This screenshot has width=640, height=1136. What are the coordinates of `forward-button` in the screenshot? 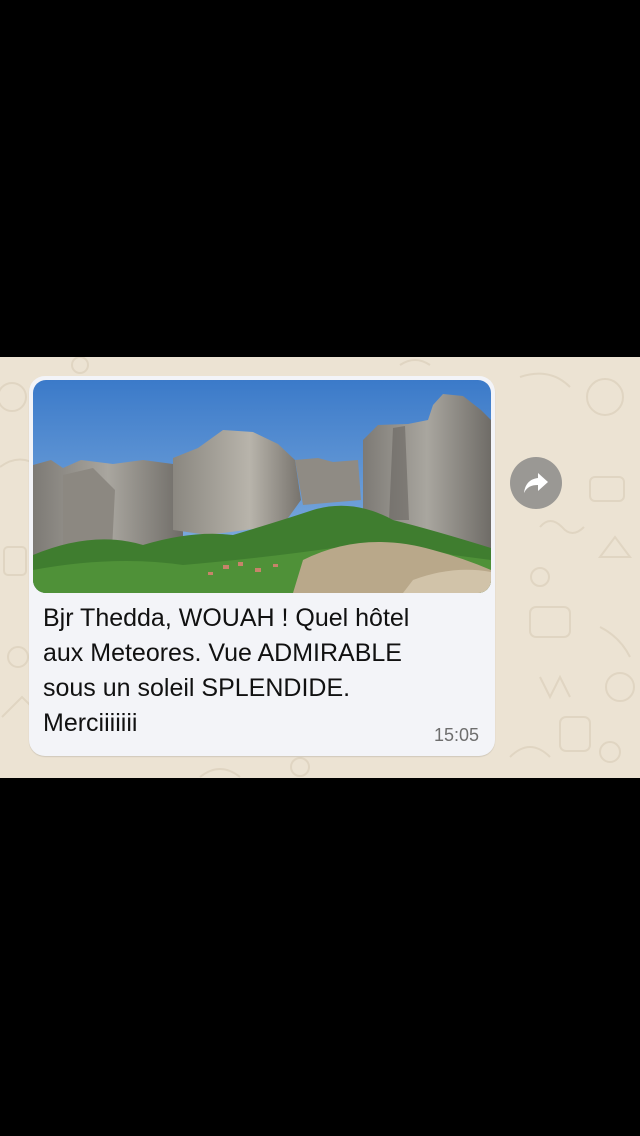 It's located at (536, 483).